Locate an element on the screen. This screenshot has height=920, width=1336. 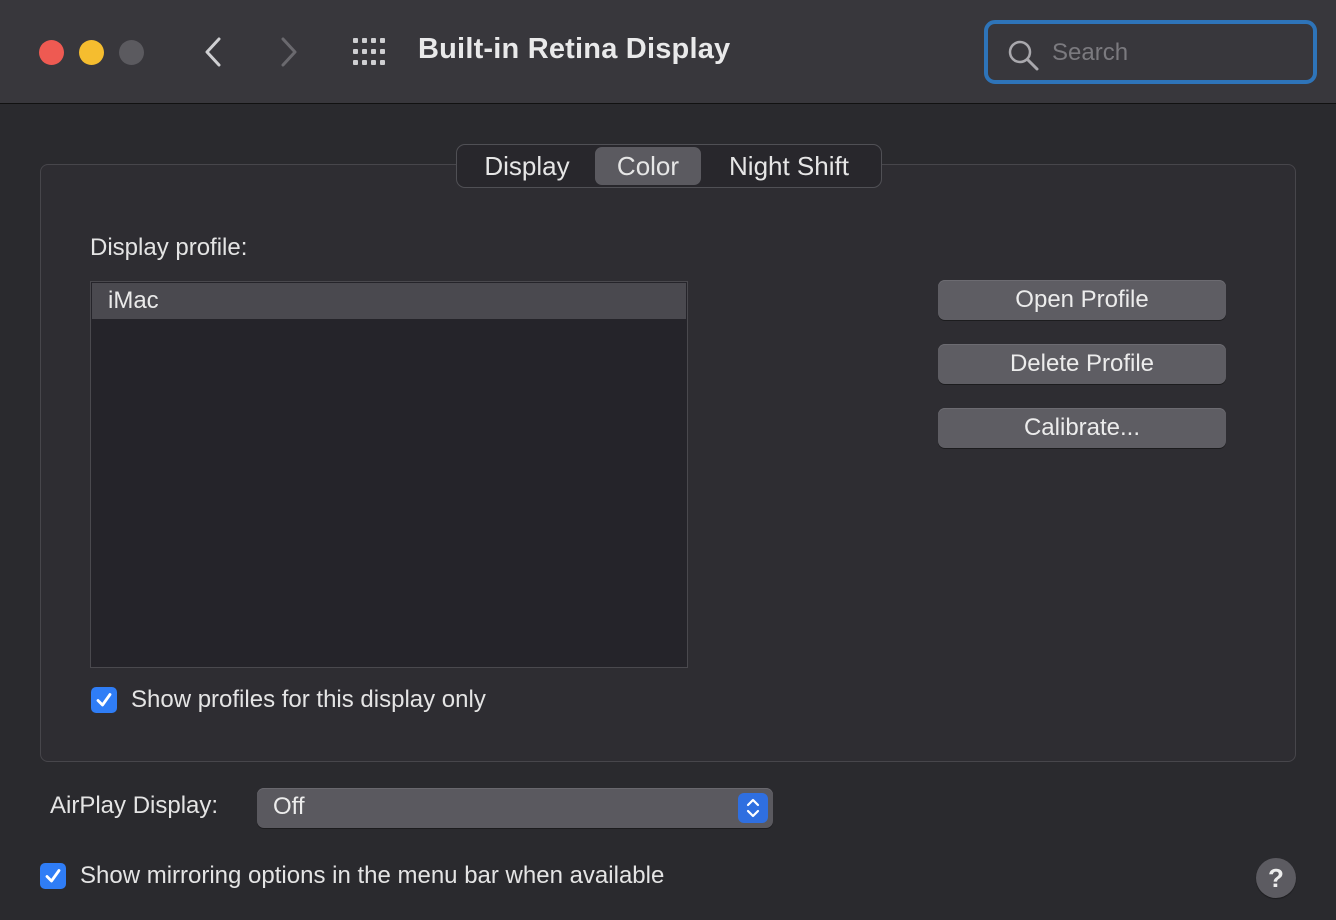
airplay-display-select: Off is located at coordinates (515, 808).